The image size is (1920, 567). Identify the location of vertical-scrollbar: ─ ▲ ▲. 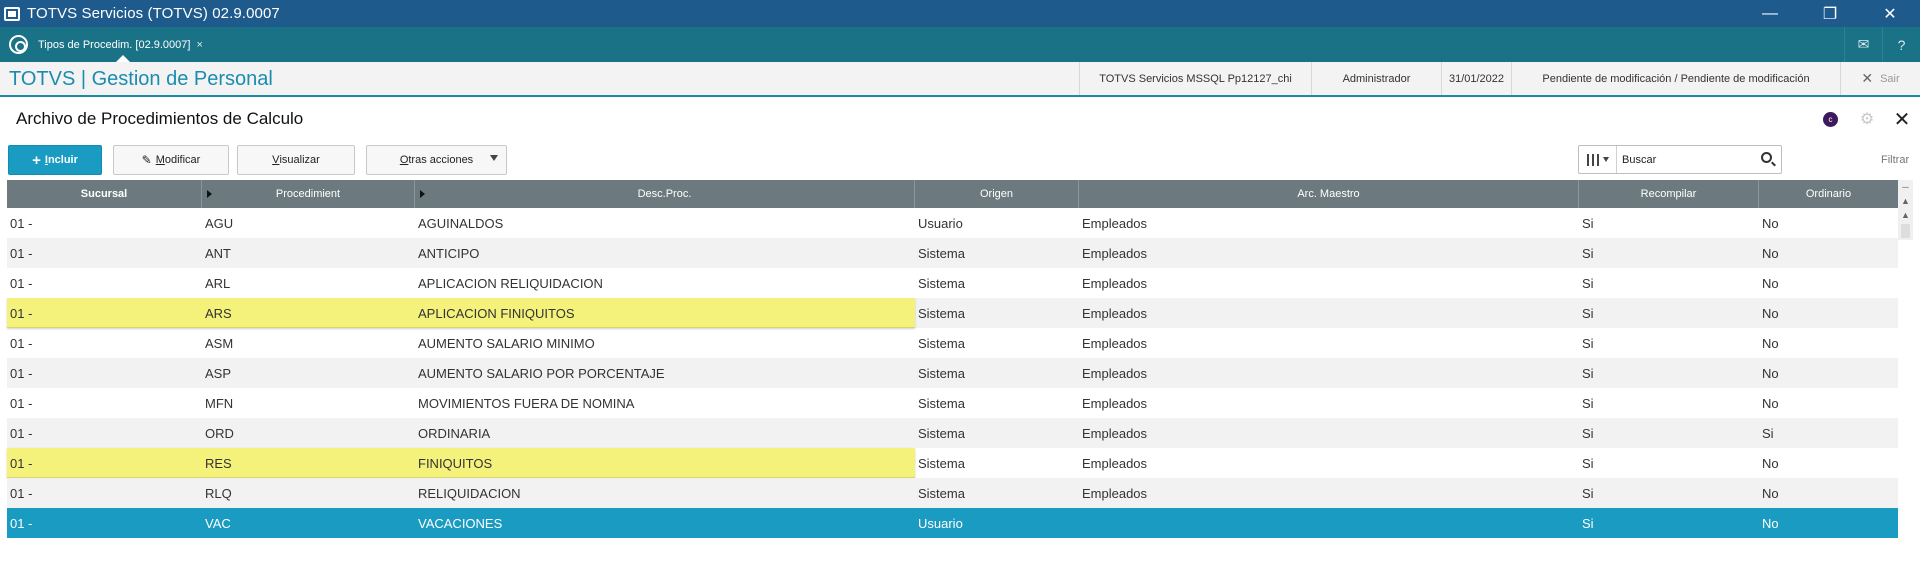
(1905, 210).